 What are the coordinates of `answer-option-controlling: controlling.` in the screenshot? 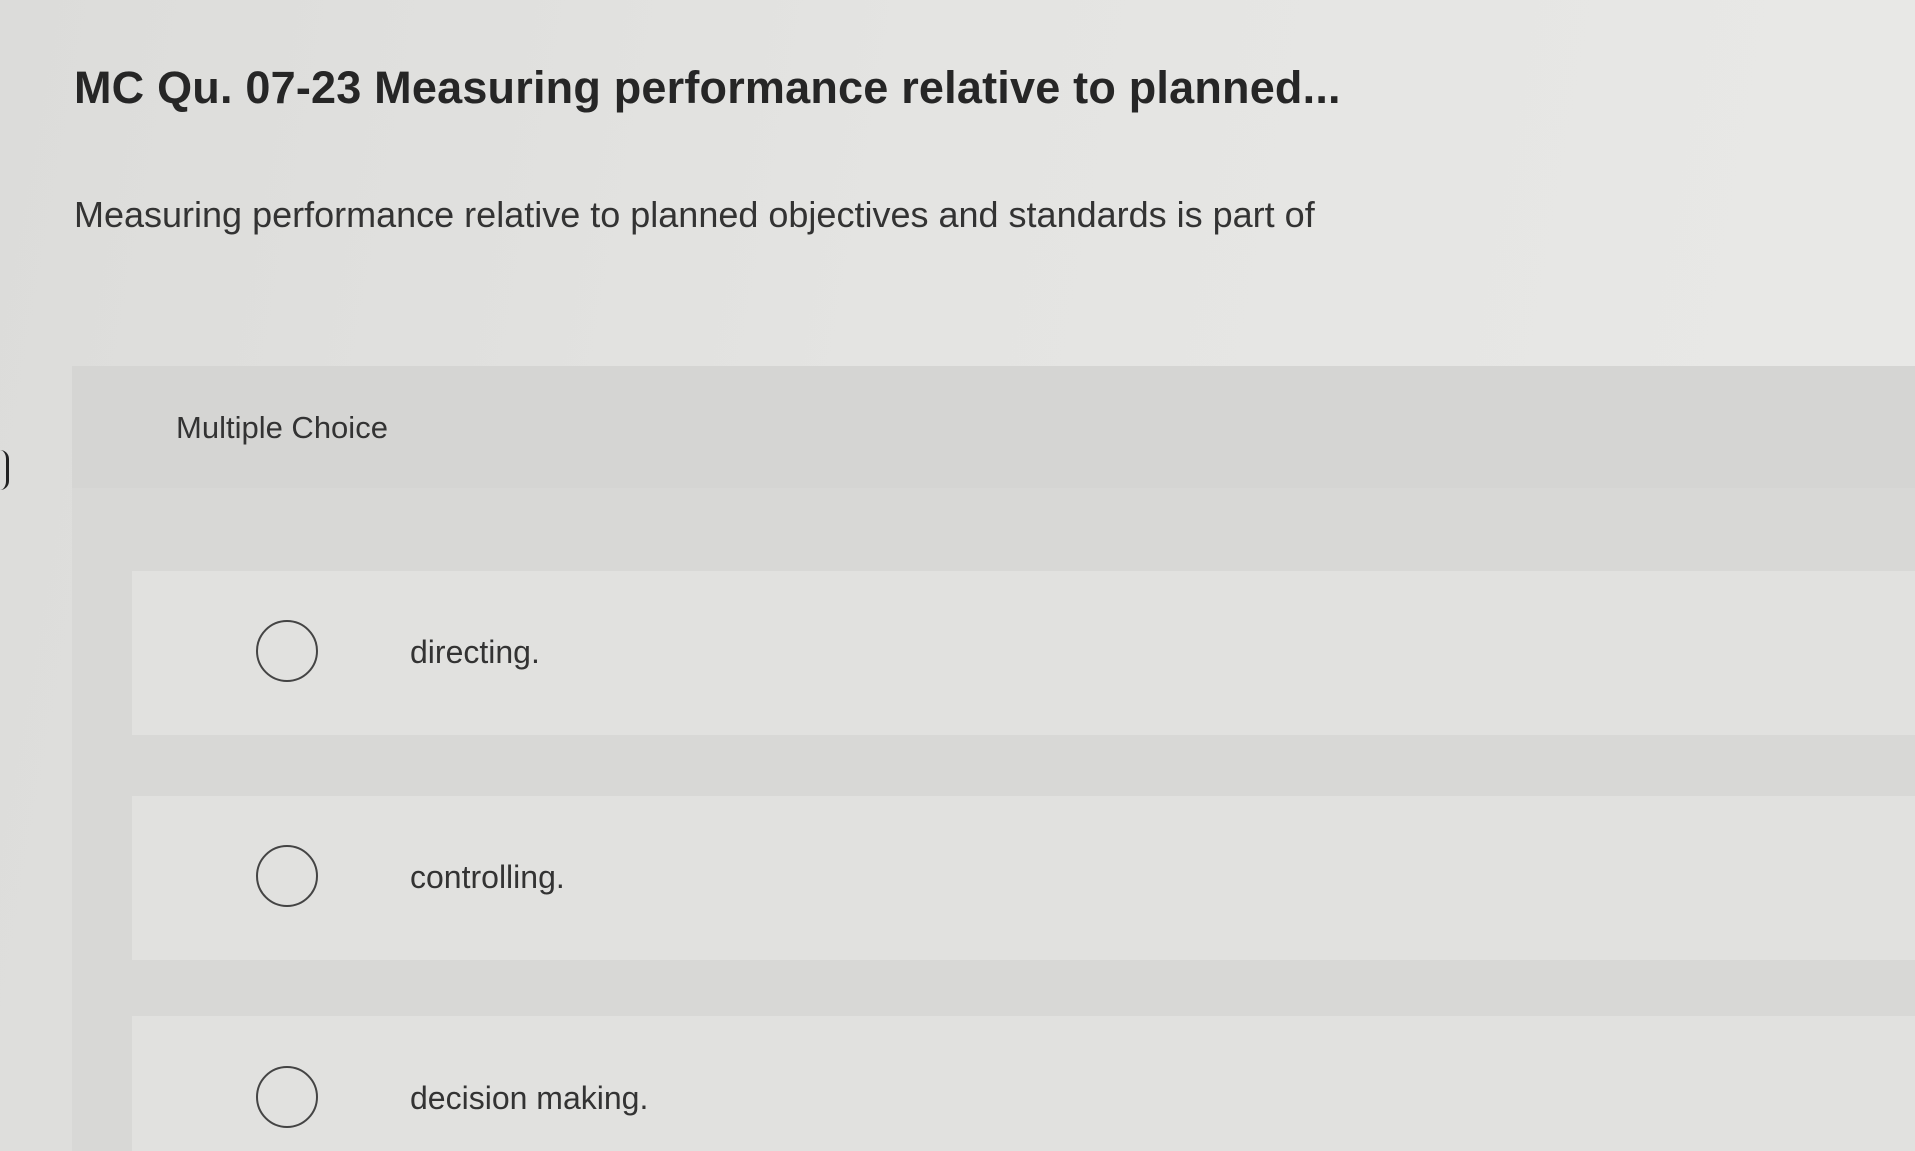 It's located at (1023, 878).